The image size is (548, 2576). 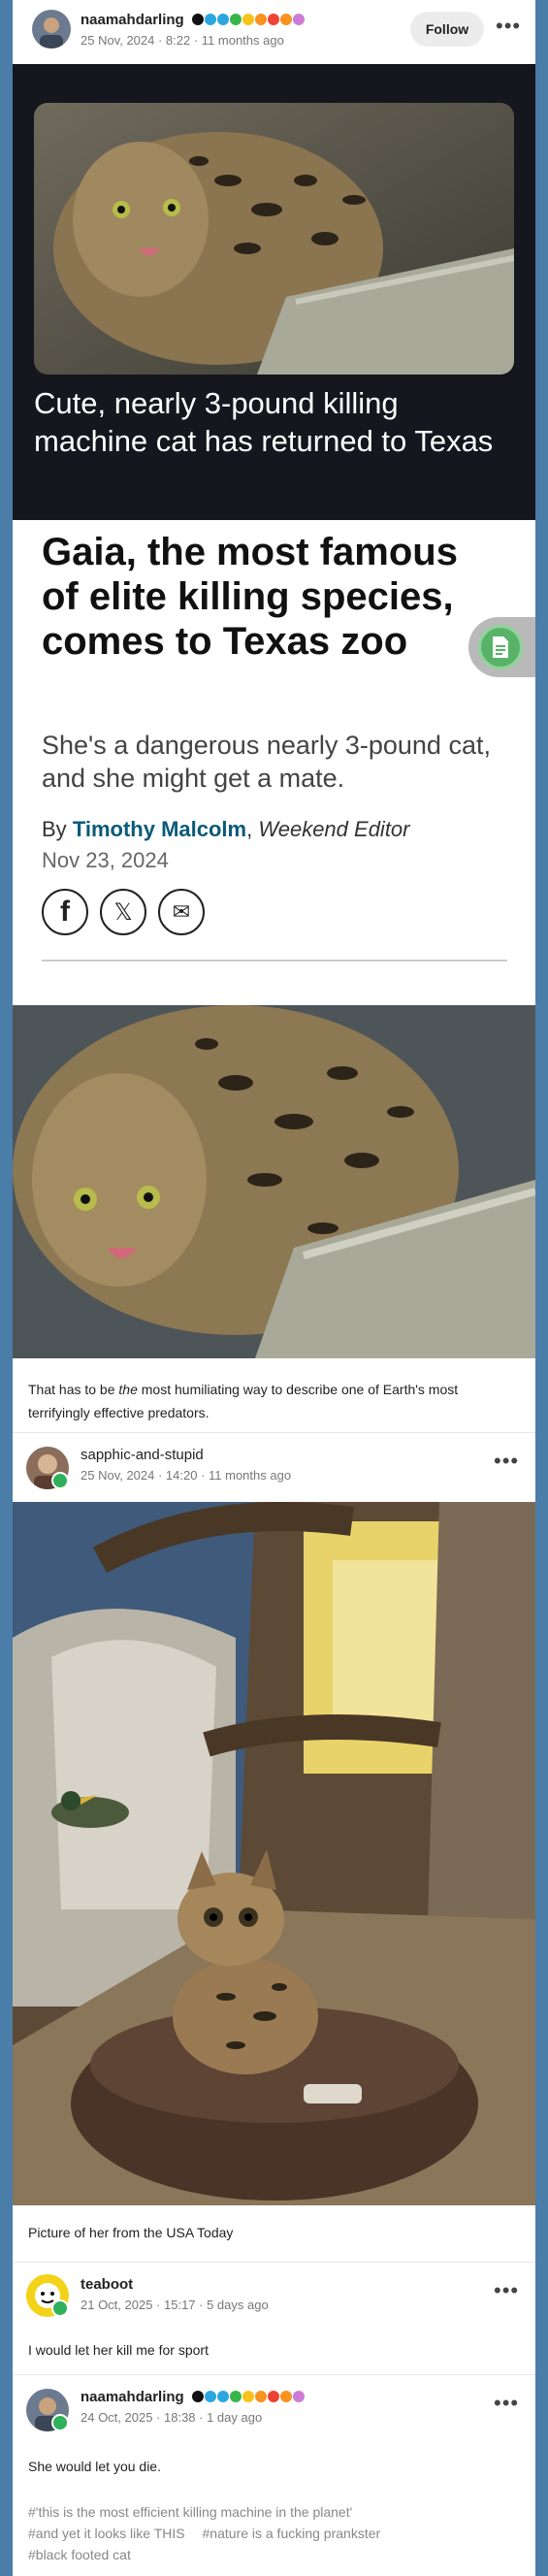 What do you see at coordinates (132, 2397) in the screenshot?
I see `reply2-username: naamahdarling` at bounding box center [132, 2397].